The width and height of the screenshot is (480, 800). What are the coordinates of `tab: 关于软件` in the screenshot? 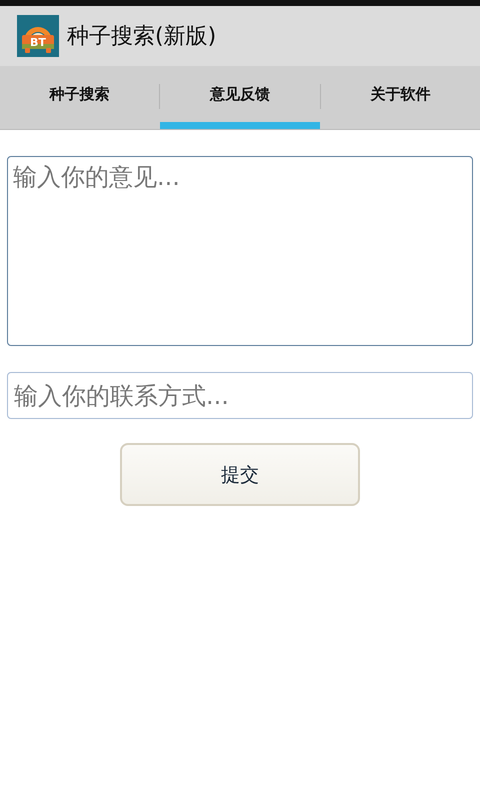 It's located at (400, 97).